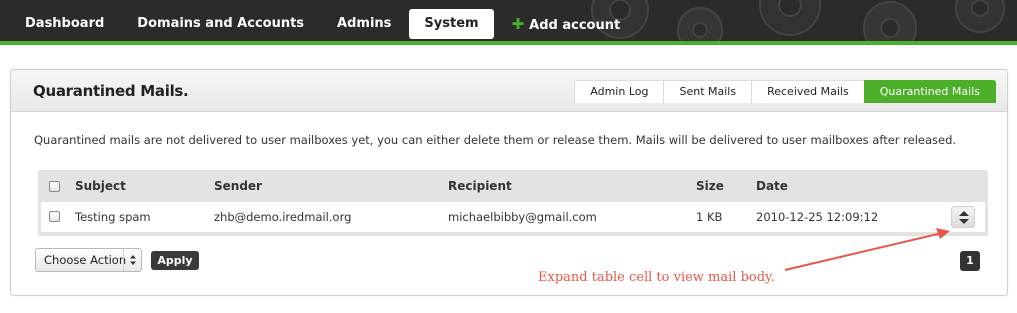 The height and width of the screenshot is (313, 1017). Describe the element at coordinates (451, 24) in the screenshot. I see `nav-system: System` at that location.